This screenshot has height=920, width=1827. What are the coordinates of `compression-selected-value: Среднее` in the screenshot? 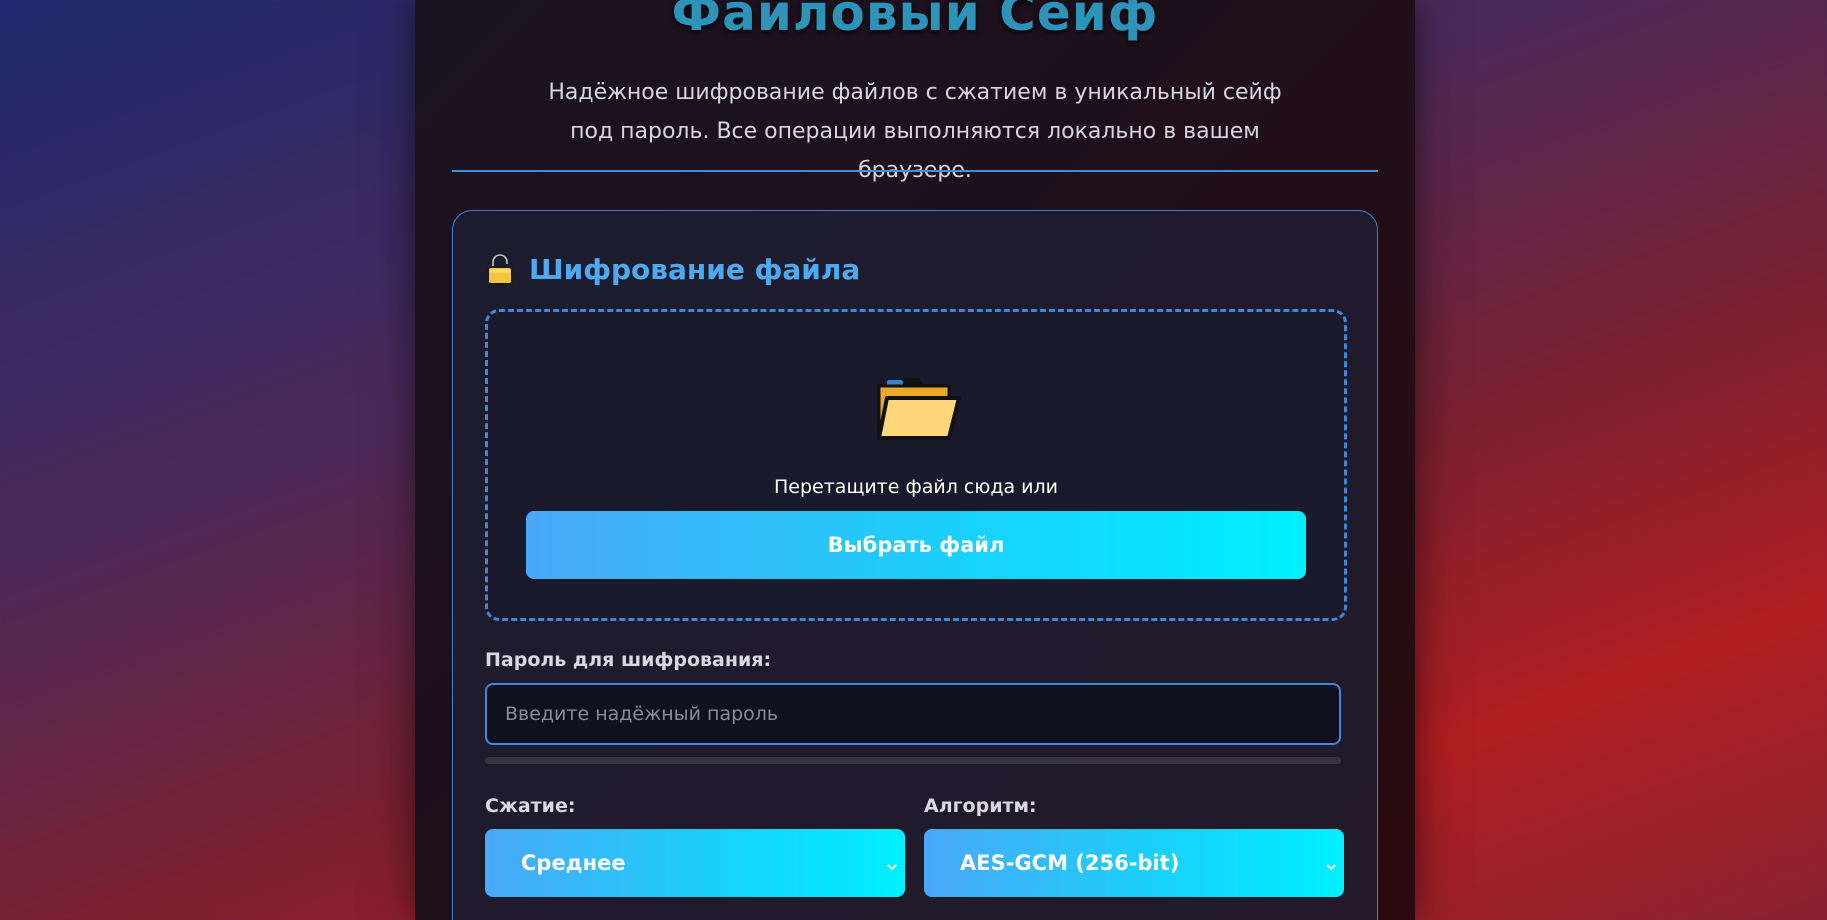 It's located at (573, 863).